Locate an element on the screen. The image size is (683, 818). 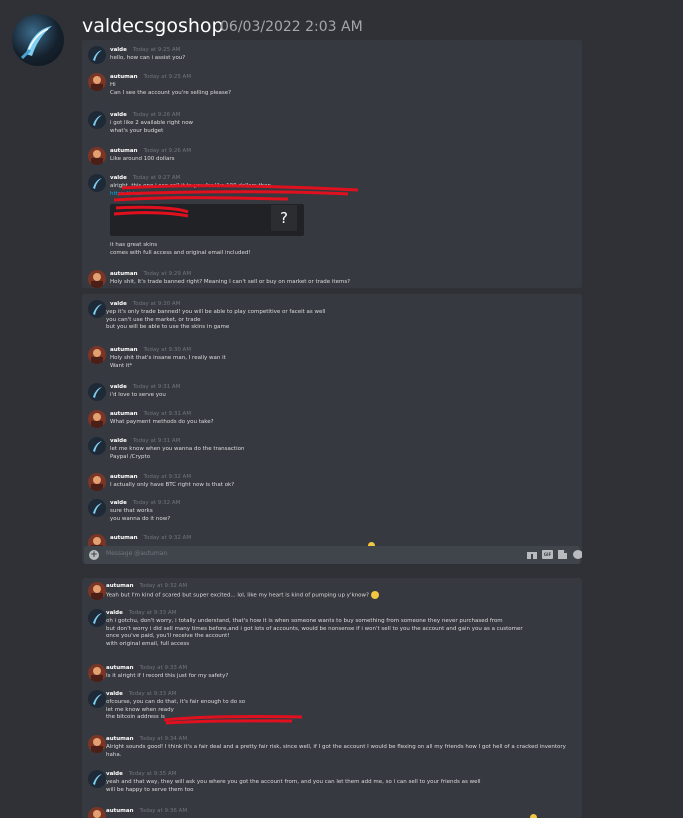
gif-icon: GIF is located at coordinates (547, 554).